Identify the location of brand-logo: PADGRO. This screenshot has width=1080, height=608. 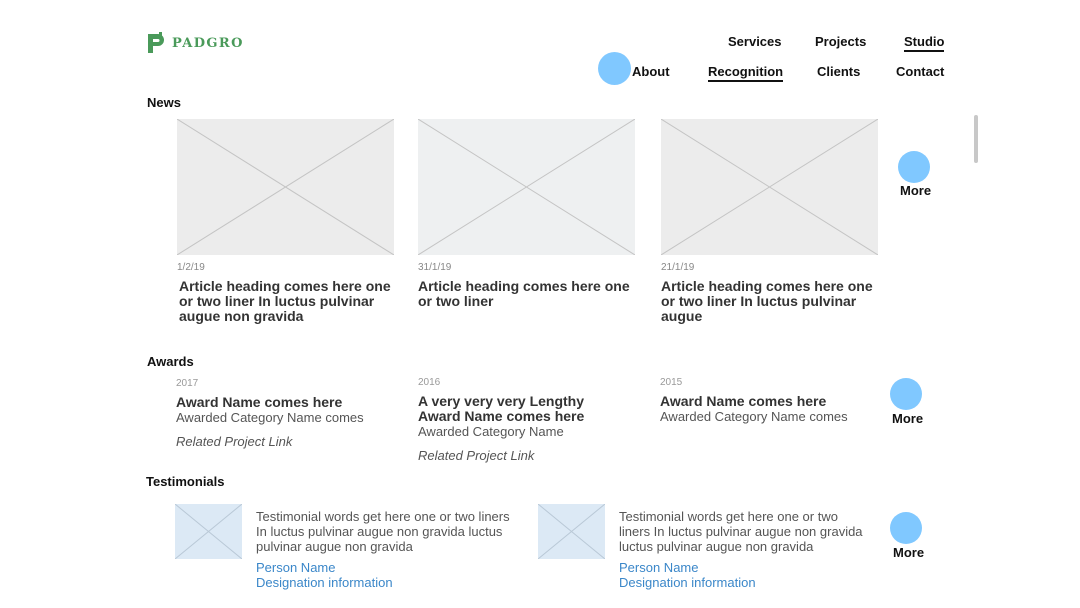
(195, 43).